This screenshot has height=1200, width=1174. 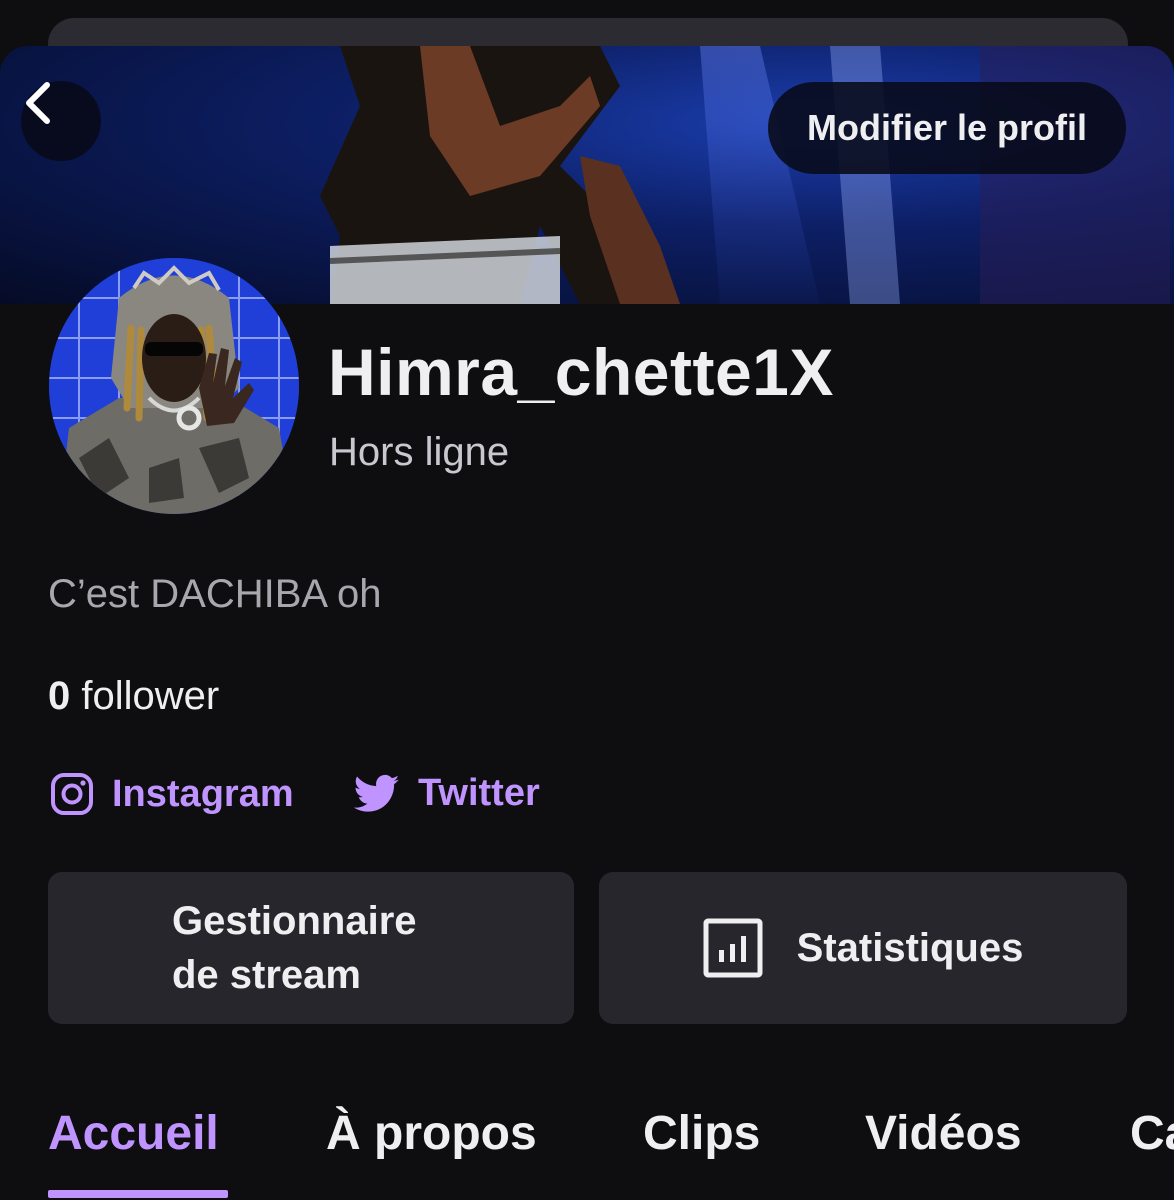 What do you see at coordinates (581, 372) in the screenshot?
I see `username: Himra_chette1X` at bounding box center [581, 372].